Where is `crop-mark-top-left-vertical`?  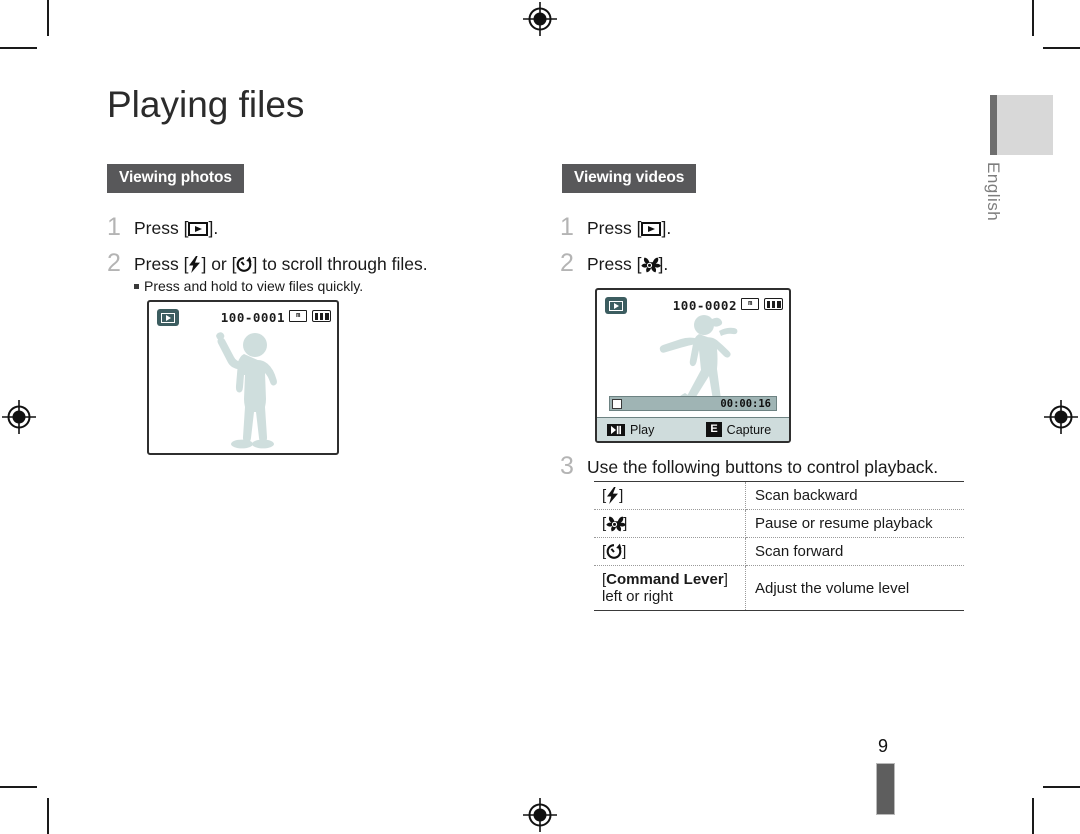 crop-mark-top-left-vertical is located at coordinates (48, 18).